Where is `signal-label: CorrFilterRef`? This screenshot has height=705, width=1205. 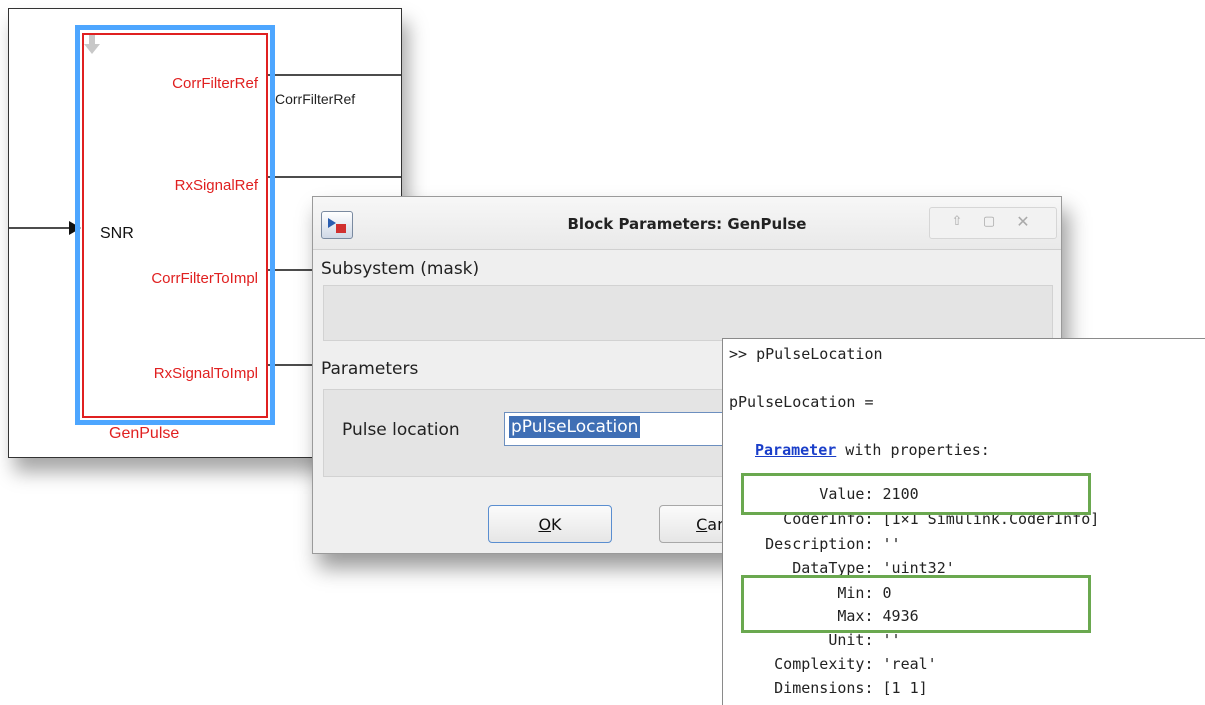
signal-label: CorrFilterRef is located at coordinates (315, 99).